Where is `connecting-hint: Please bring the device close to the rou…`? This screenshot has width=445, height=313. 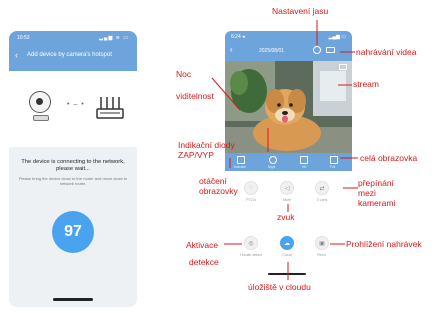
connecting-hint: Please bring the device close to the rou… is located at coordinates (73, 181).